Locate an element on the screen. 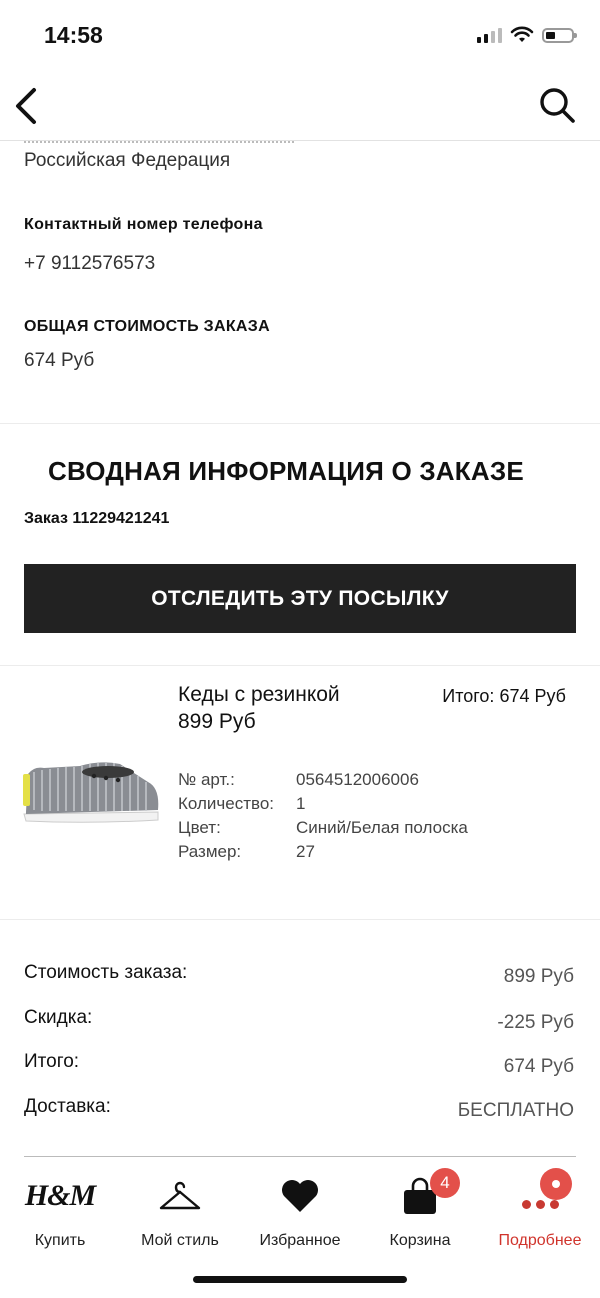 The height and width of the screenshot is (1298, 600). product-name: Кеды с резинкой is located at coordinates (259, 695).